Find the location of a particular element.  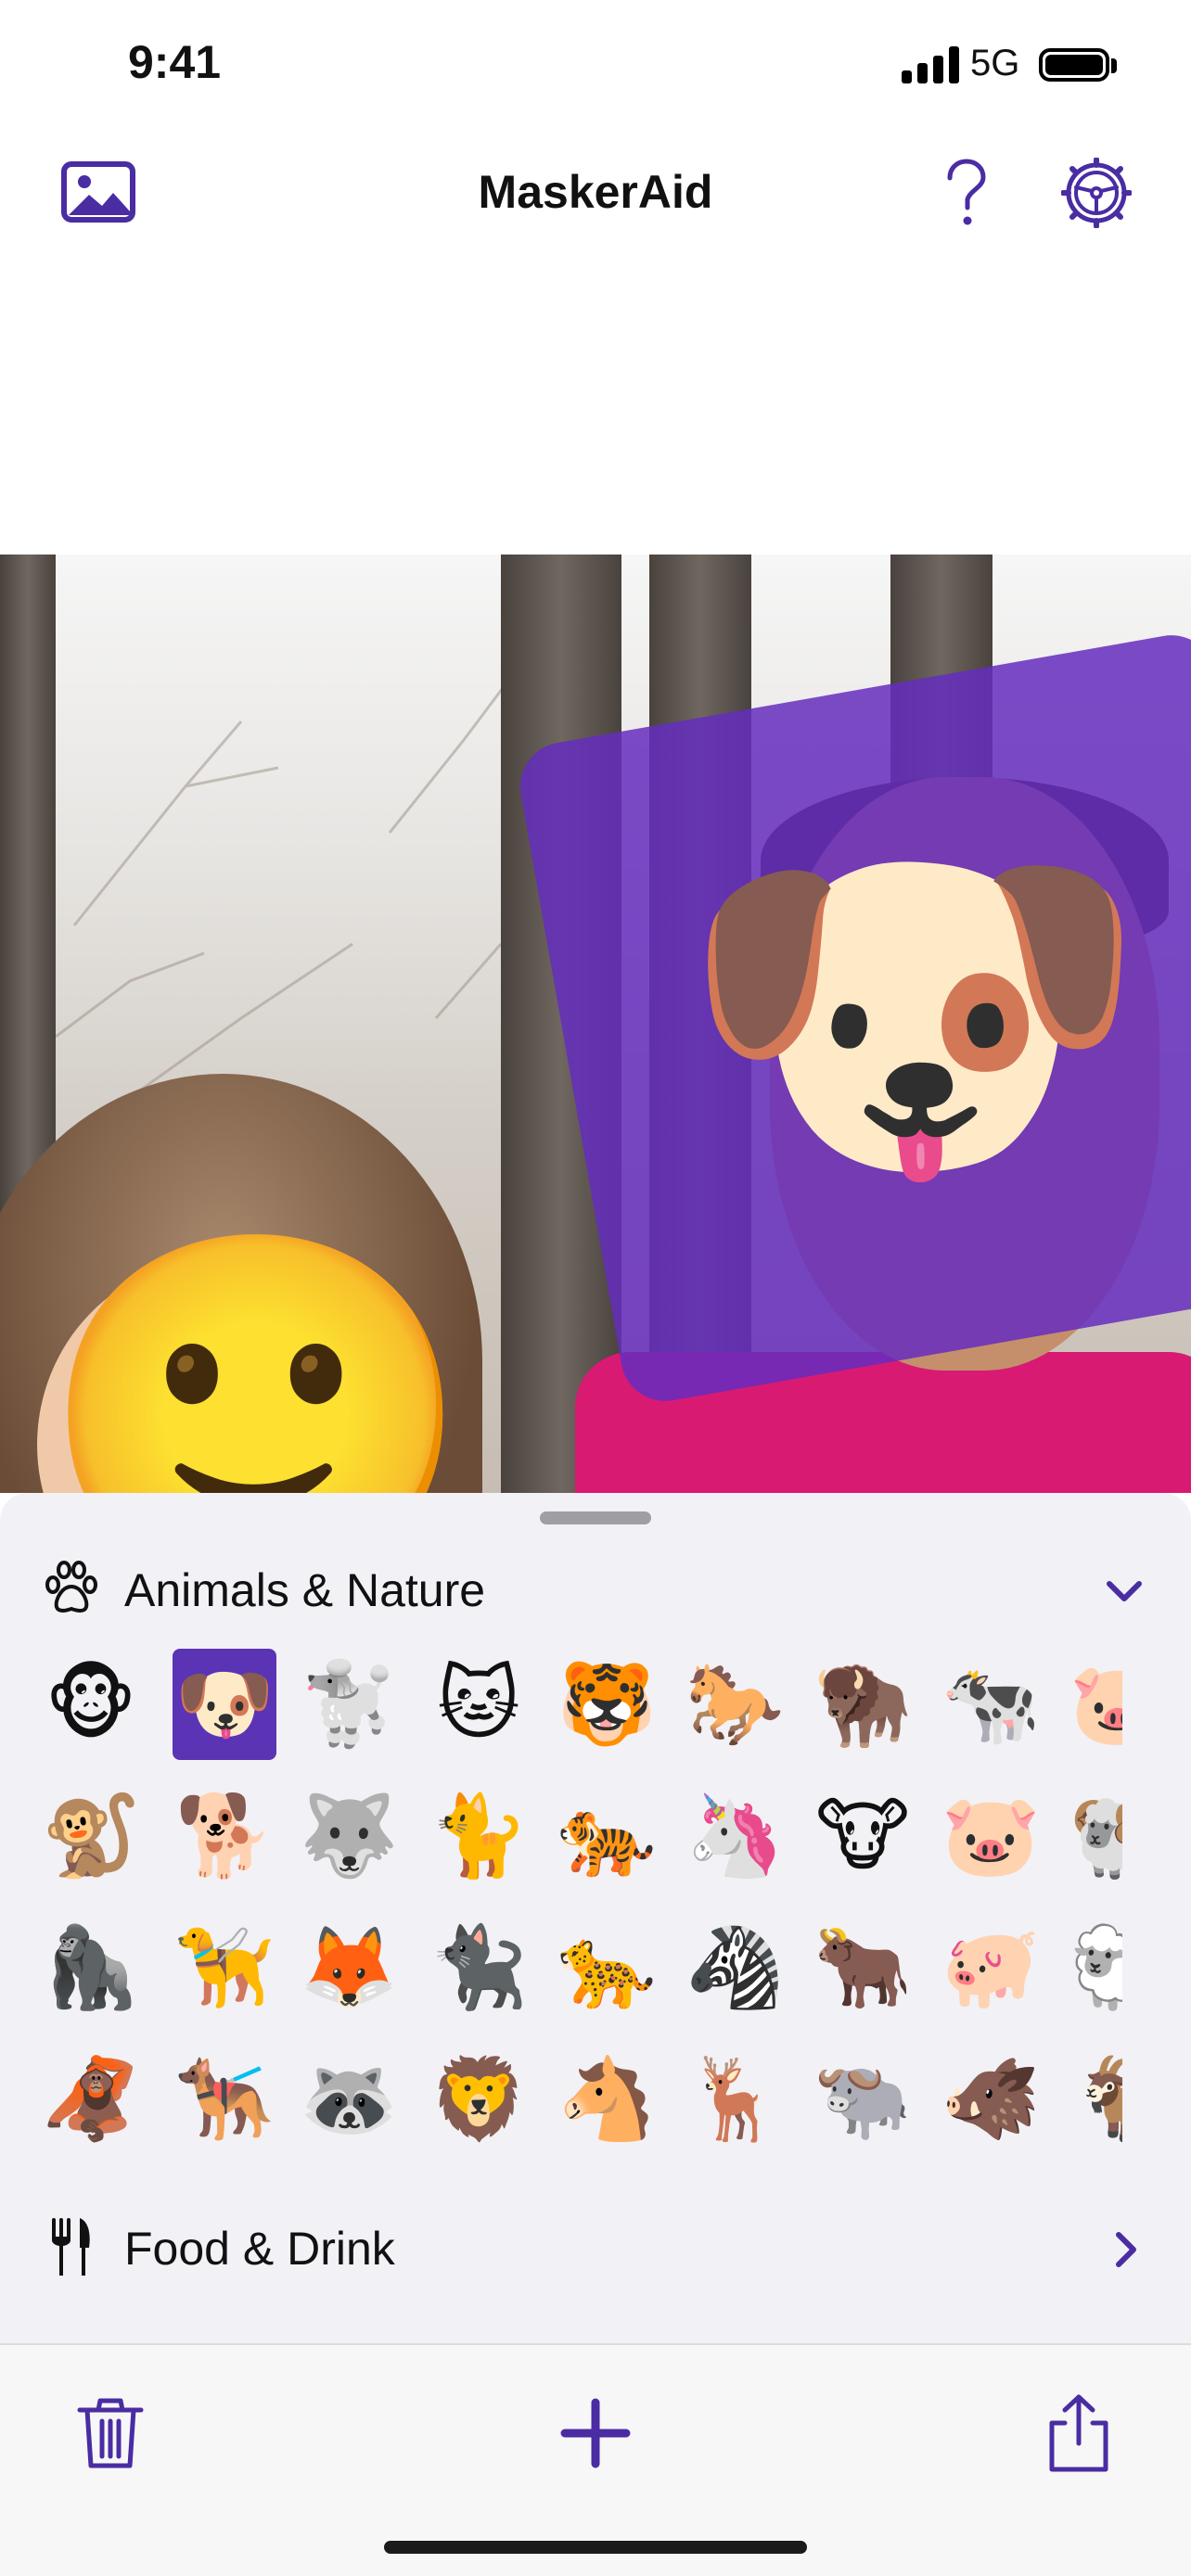

share-icon is located at coordinates (1078, 2433).